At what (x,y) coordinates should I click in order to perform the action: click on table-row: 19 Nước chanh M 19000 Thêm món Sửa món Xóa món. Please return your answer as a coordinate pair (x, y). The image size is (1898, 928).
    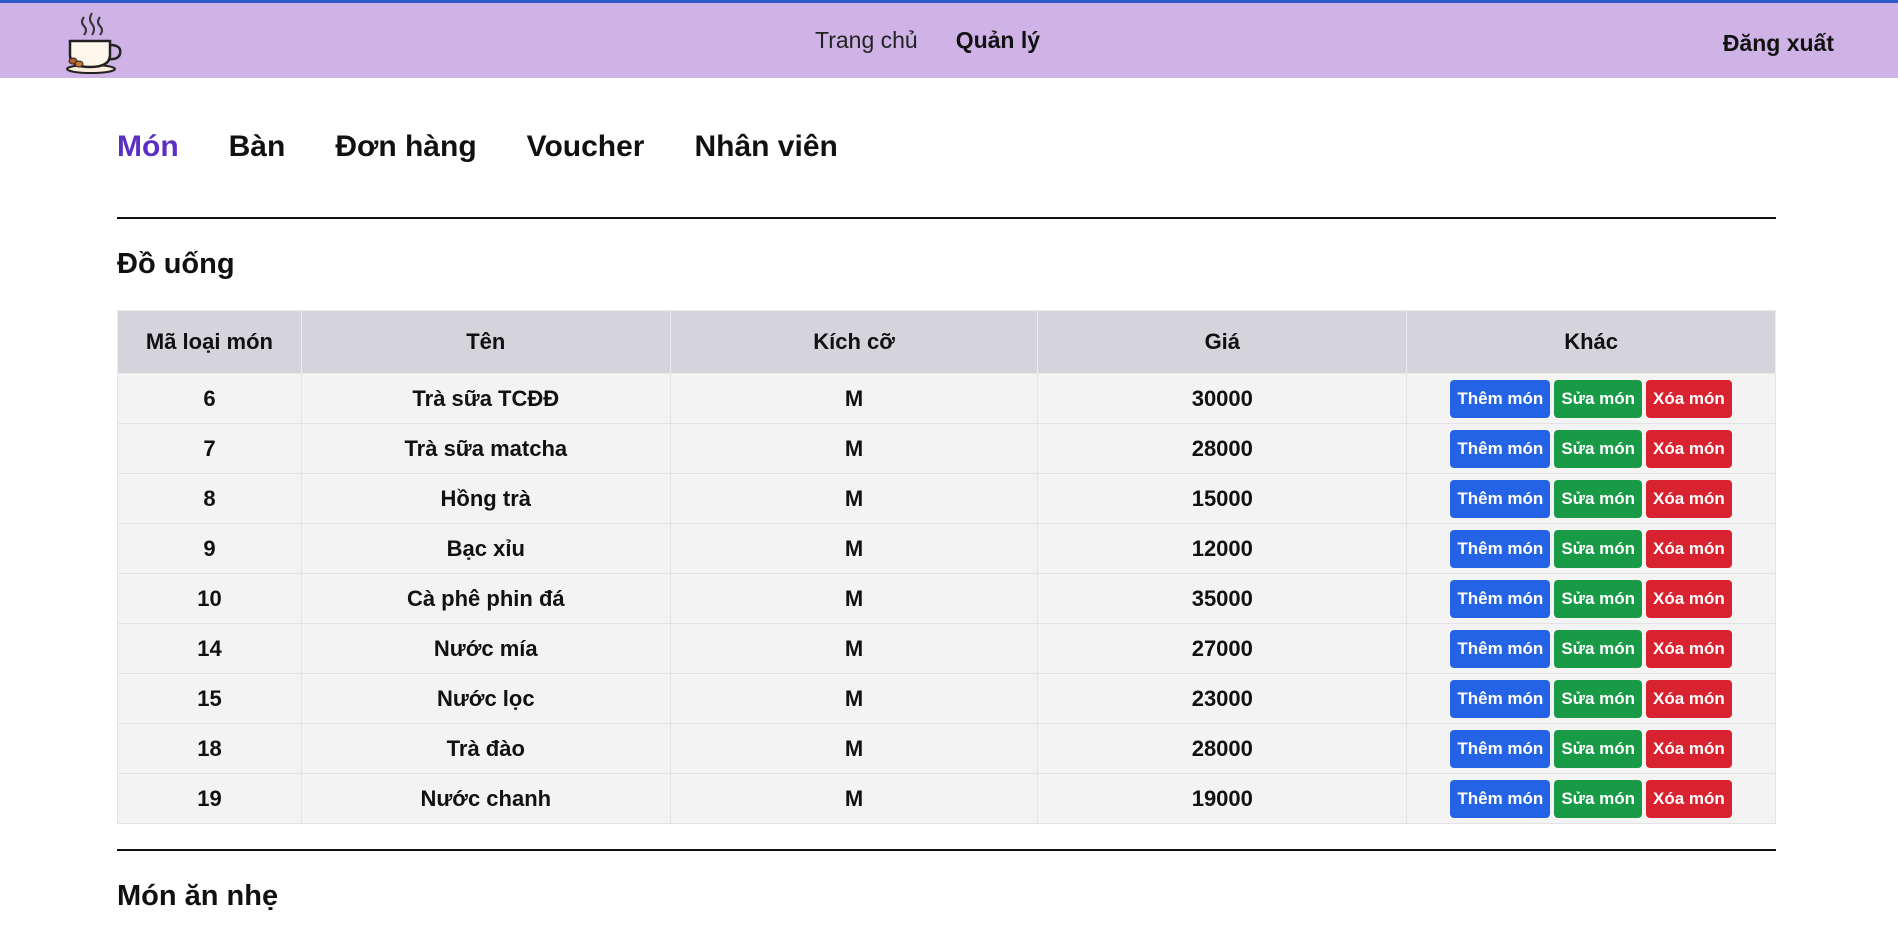
    Looking at the image, I should click on (946, 798).